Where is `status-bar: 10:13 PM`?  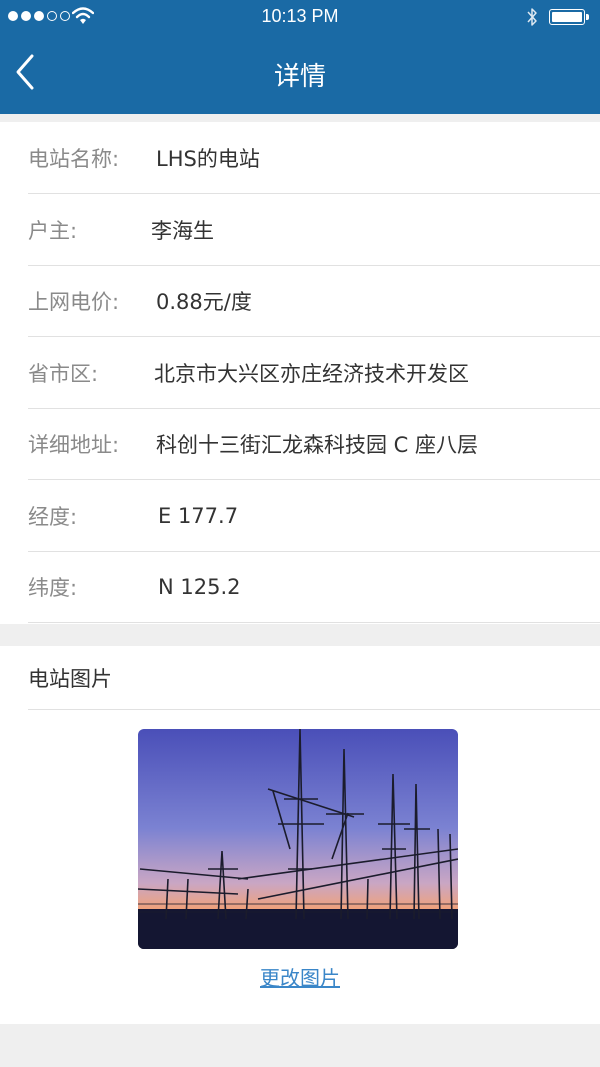
status-bar: 10:13 PM is located at coordinates (300, 17).